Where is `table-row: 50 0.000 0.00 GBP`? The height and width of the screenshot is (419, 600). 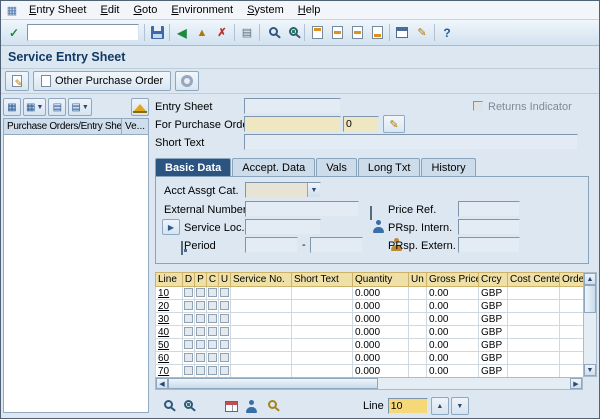
table-row: 50 0.000 0.00 GBP is located at coordinates (369, 345).